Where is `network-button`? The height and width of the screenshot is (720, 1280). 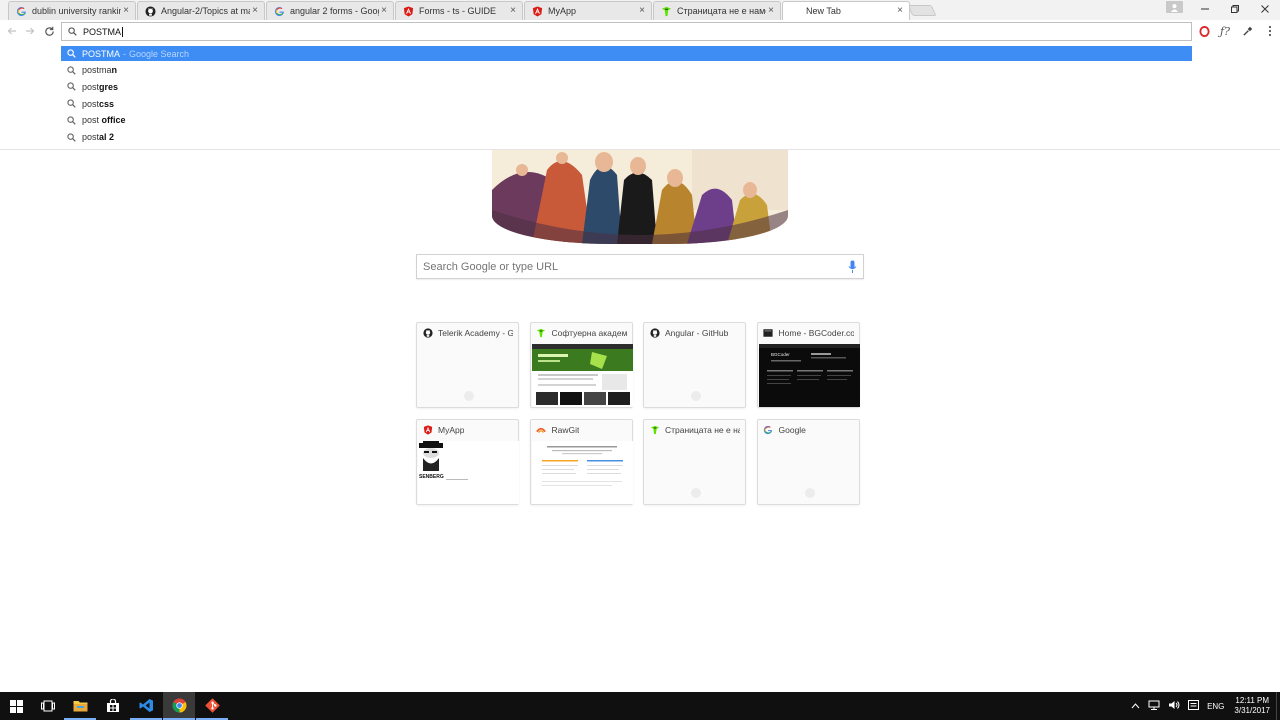
network-button is located at coordinates (1154, 706).